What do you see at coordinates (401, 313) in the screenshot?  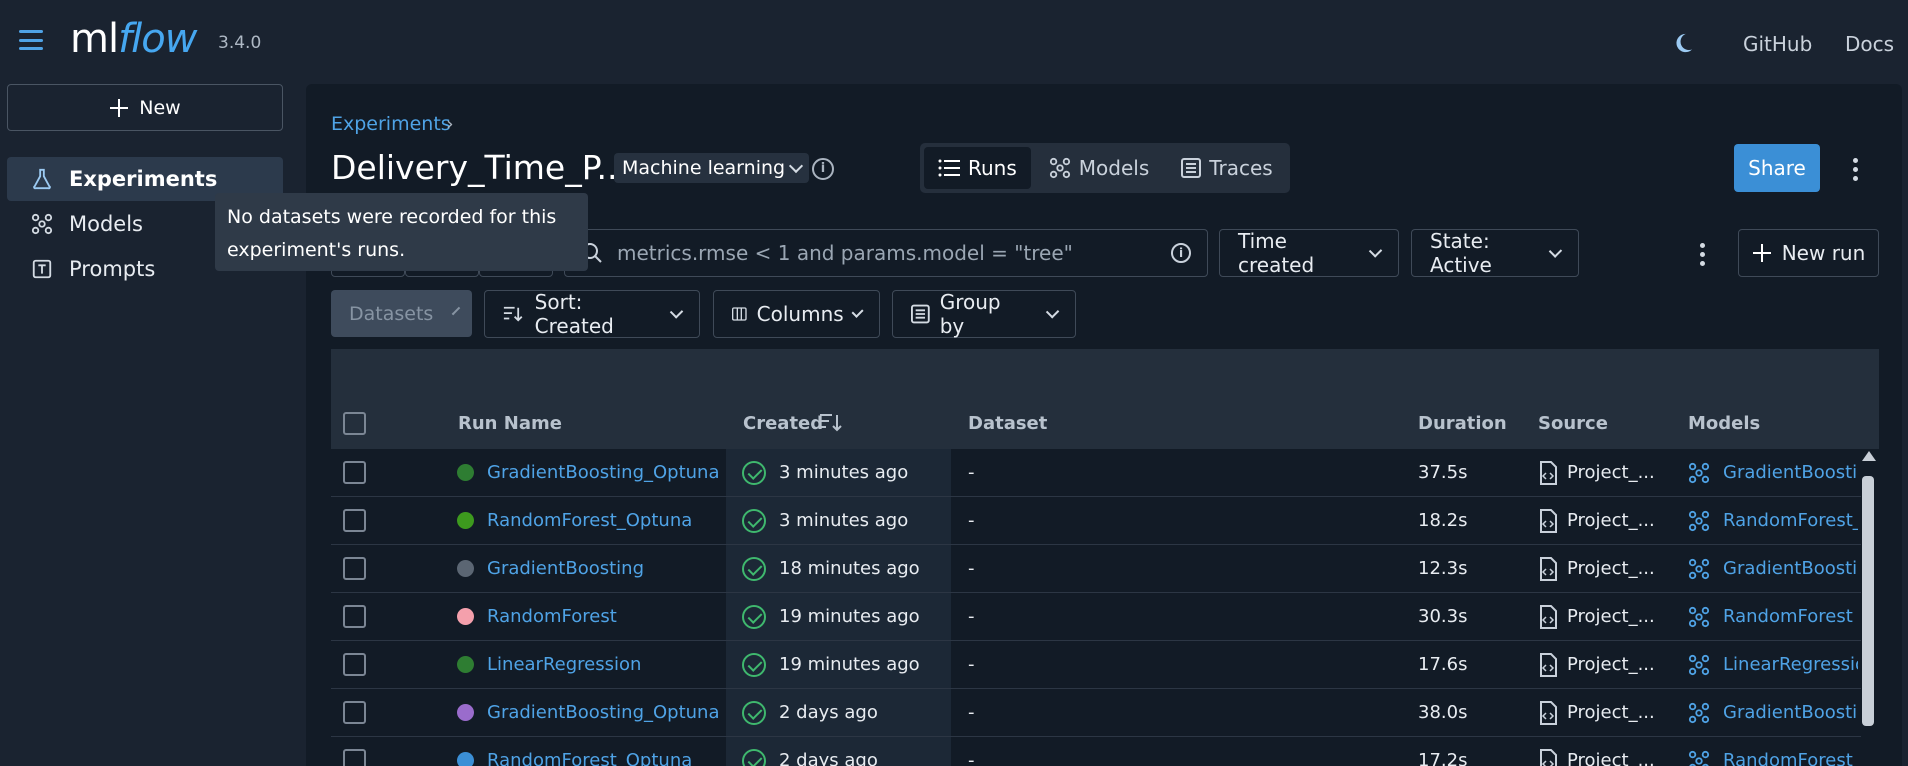 I see `datasets-dropdown: Datasets` at bounding box center [401, 313].